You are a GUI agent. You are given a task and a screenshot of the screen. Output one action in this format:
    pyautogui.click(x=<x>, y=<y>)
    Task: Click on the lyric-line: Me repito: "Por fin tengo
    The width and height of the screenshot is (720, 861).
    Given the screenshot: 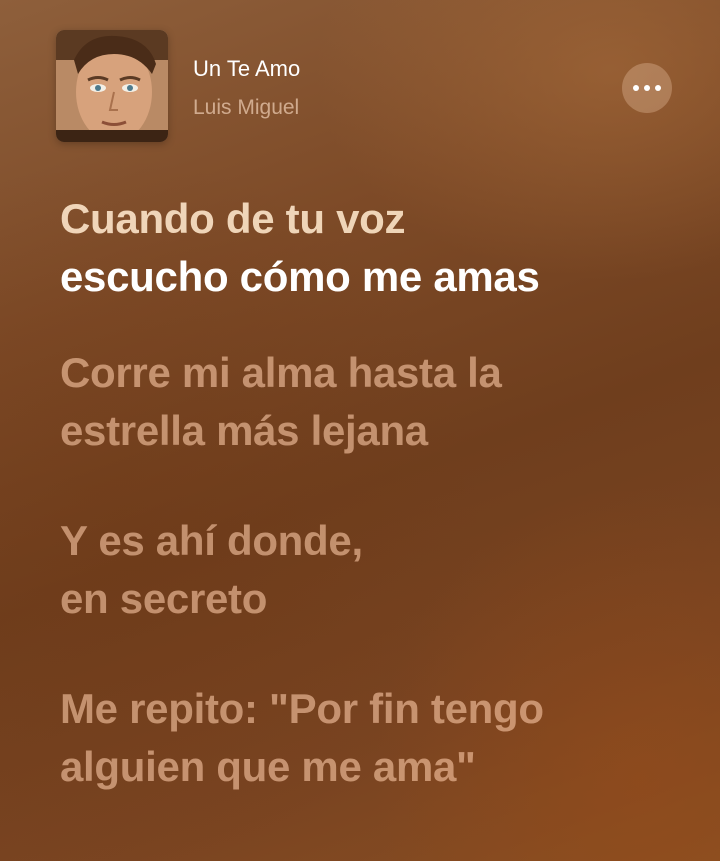 What is the action you would take?
    pyautogui.click(x=302, y=708)
    